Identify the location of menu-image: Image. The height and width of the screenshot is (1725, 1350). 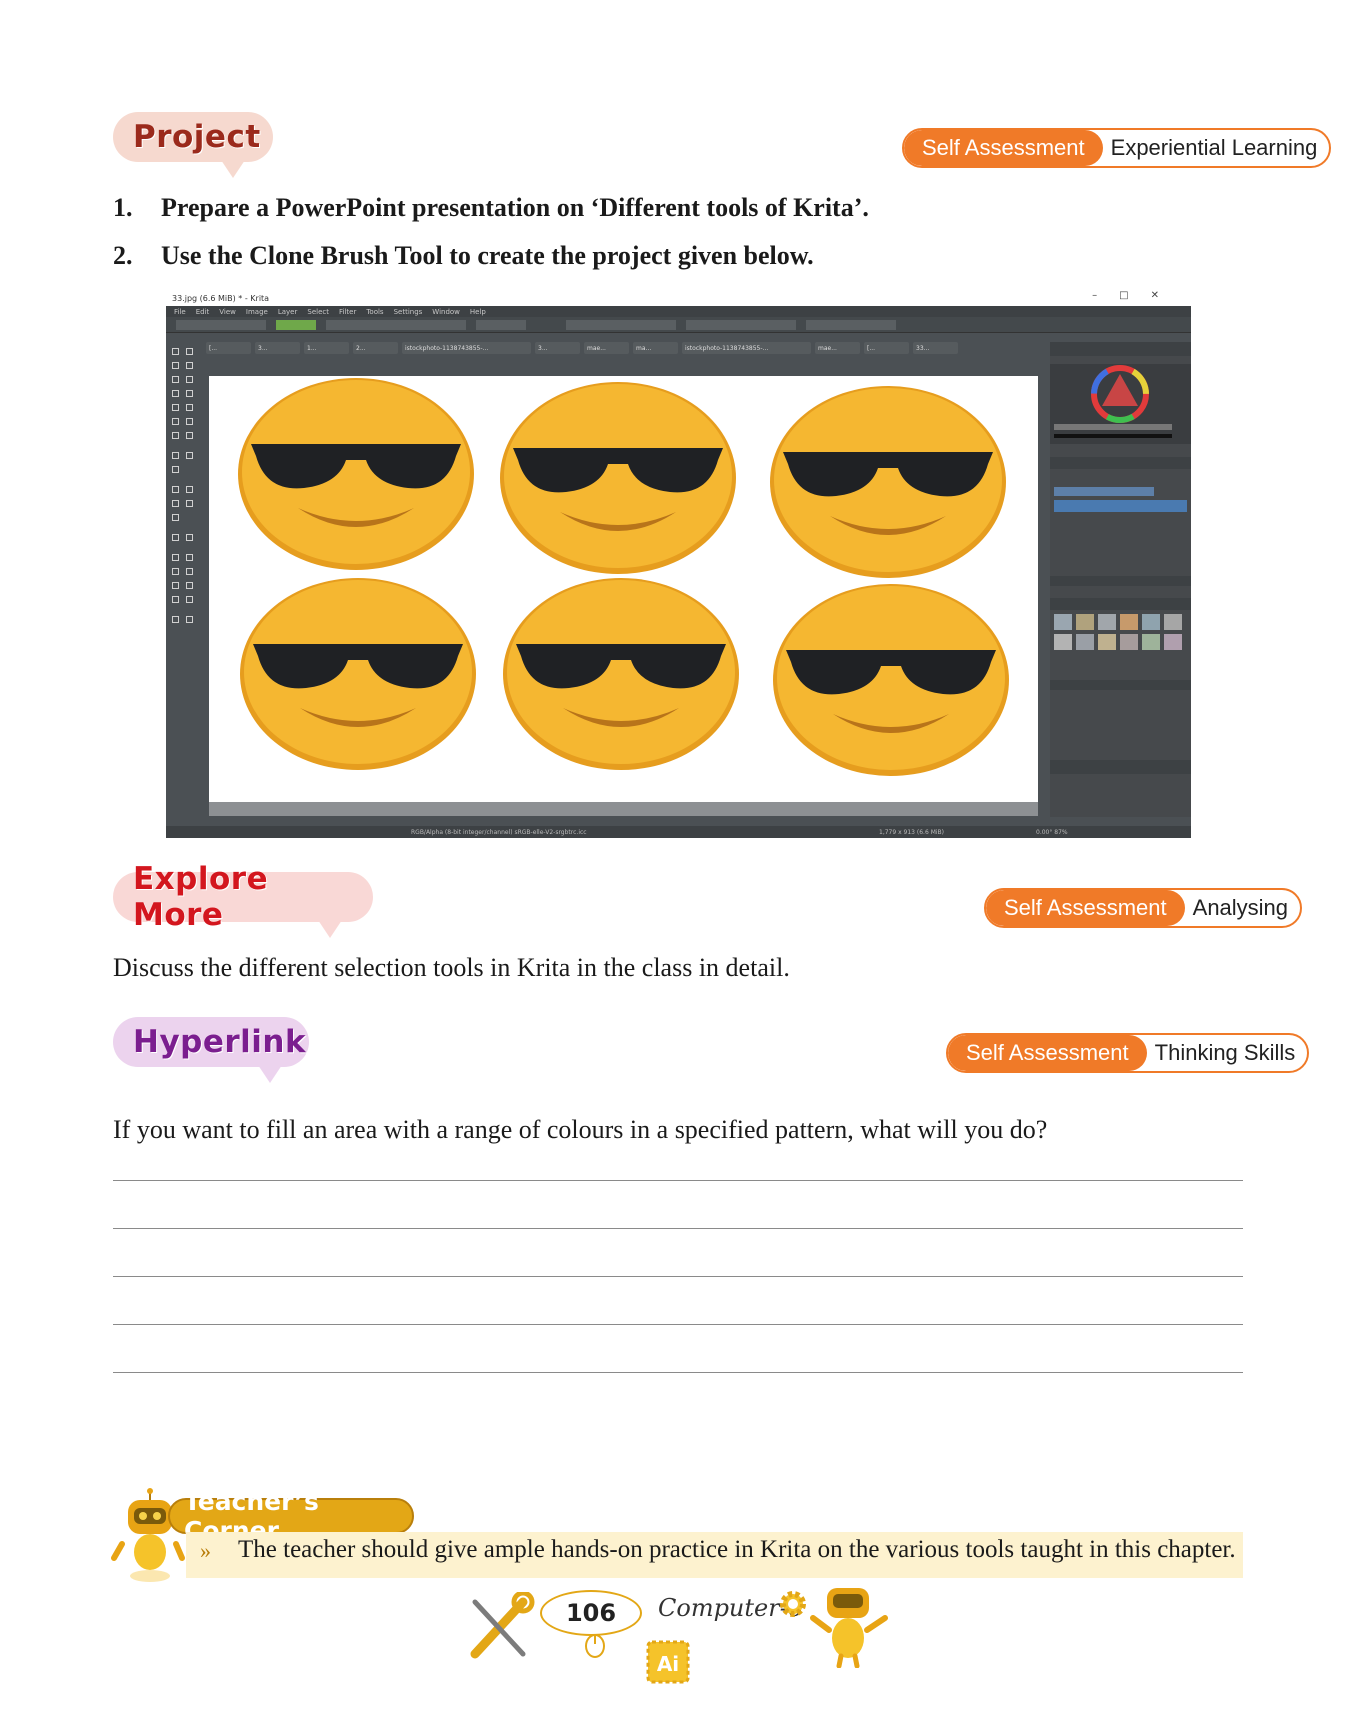
(256, 311).